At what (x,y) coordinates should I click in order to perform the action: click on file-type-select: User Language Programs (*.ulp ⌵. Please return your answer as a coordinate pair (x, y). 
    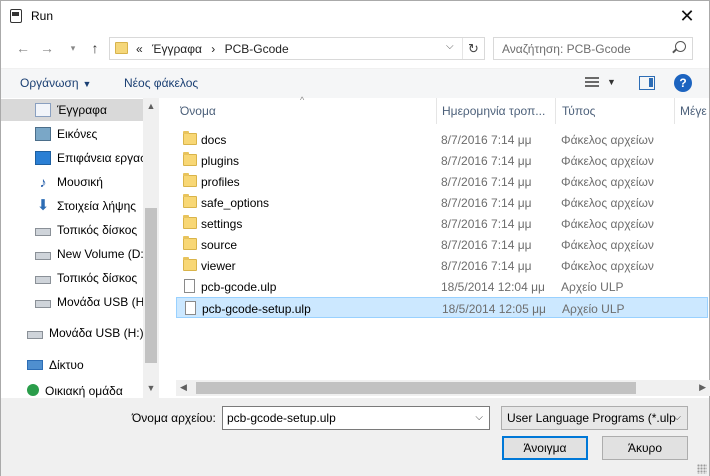
    Looking at the image, I should click on (594, 418).